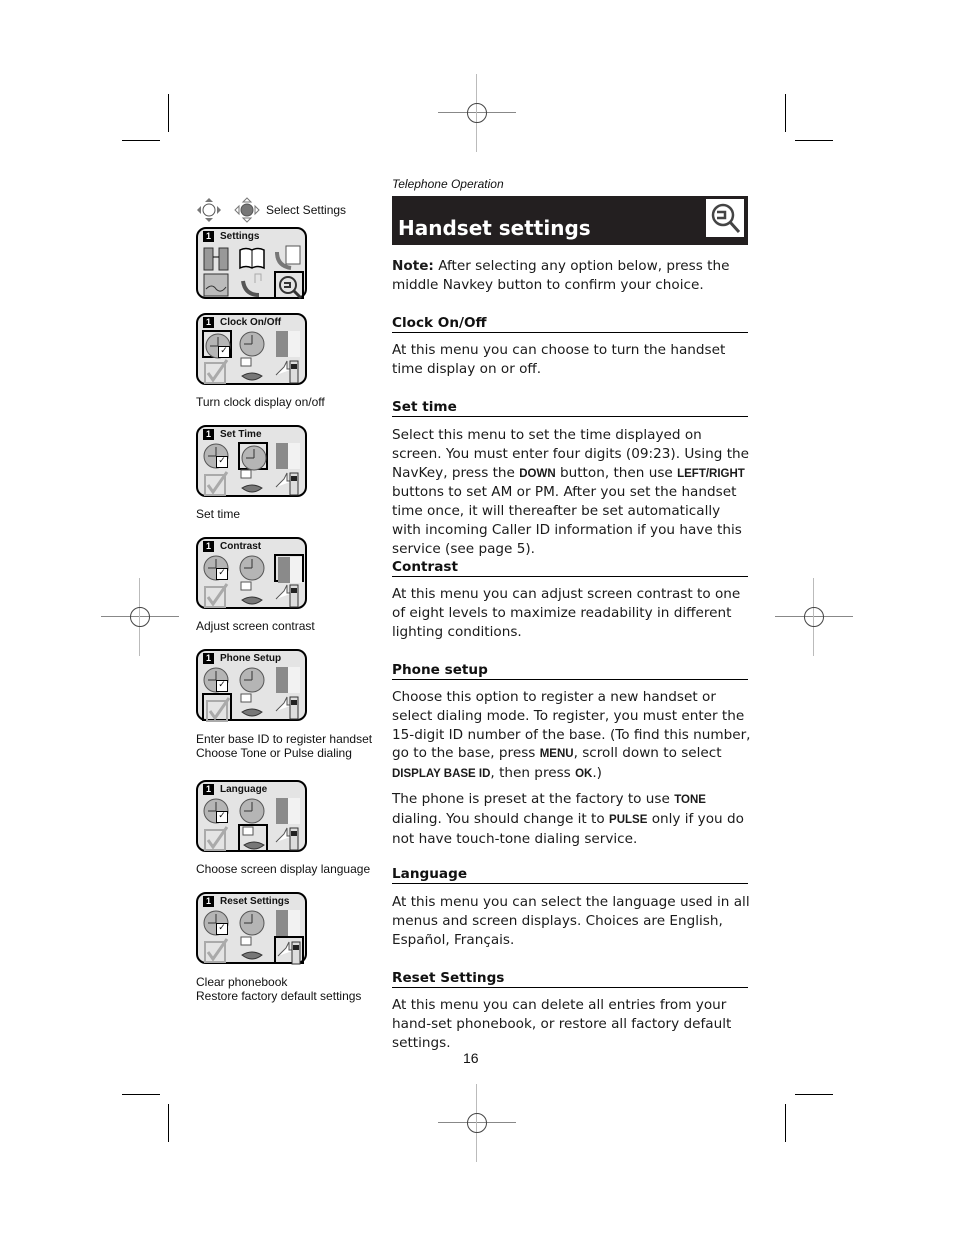  I want to click on display-icon, so click(217, 285).